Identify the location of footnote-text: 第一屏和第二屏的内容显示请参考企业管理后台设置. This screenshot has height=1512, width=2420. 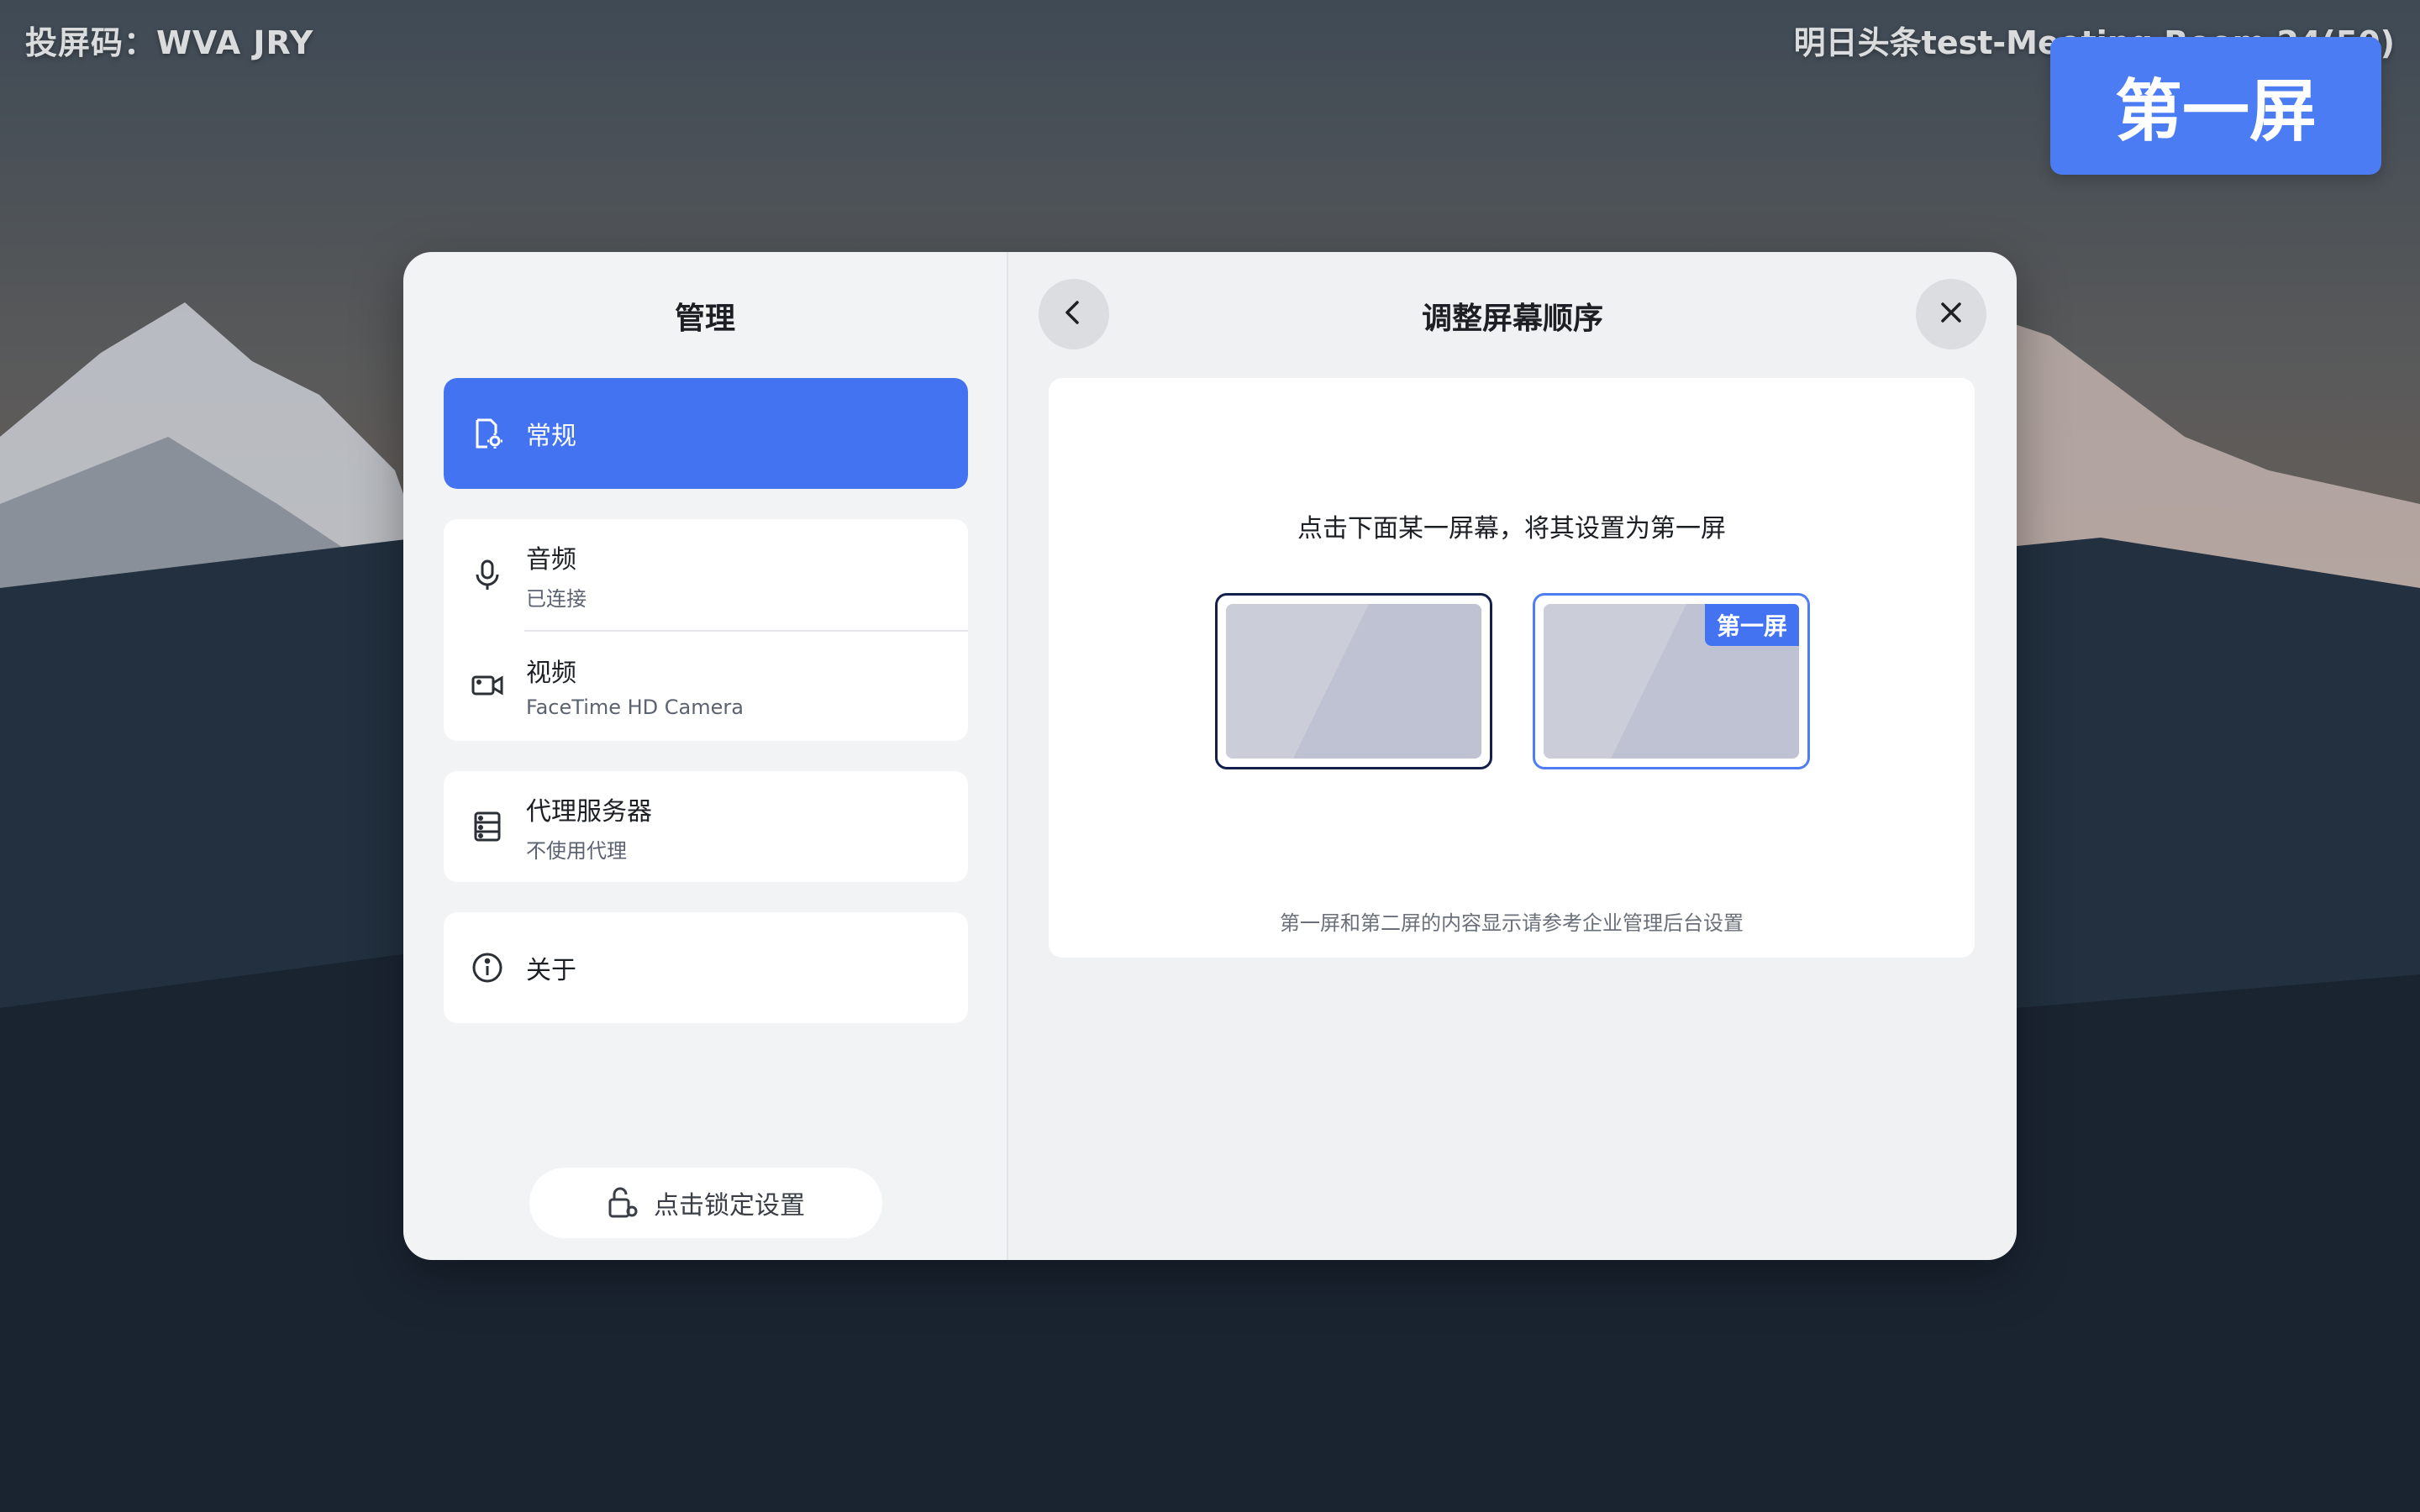
(1512, 923).